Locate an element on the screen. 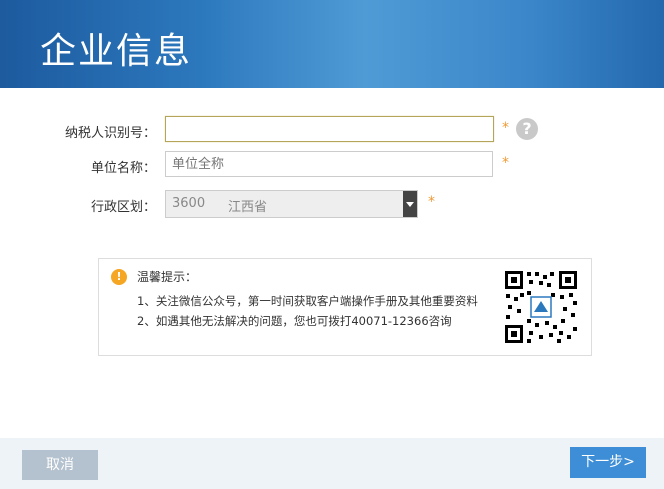  region-select: 3600 江西省 is located at coordinates (291, 204).